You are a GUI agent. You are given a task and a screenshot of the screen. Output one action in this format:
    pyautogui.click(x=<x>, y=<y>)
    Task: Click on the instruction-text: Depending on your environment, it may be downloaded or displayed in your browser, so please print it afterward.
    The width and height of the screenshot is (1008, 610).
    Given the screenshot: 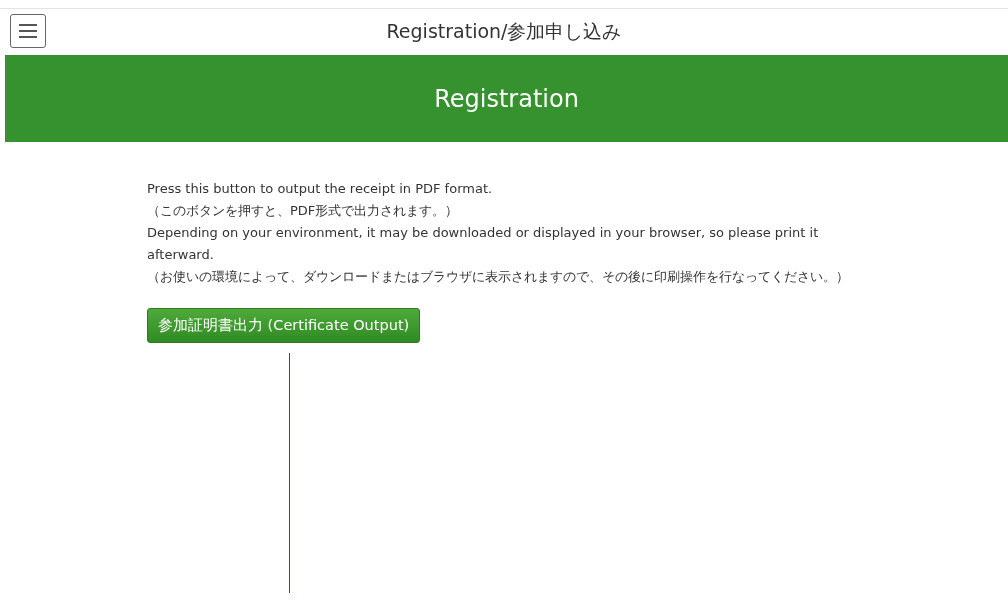 What is the action you would take?
    pyautogui.click(x=483, y=244)
    